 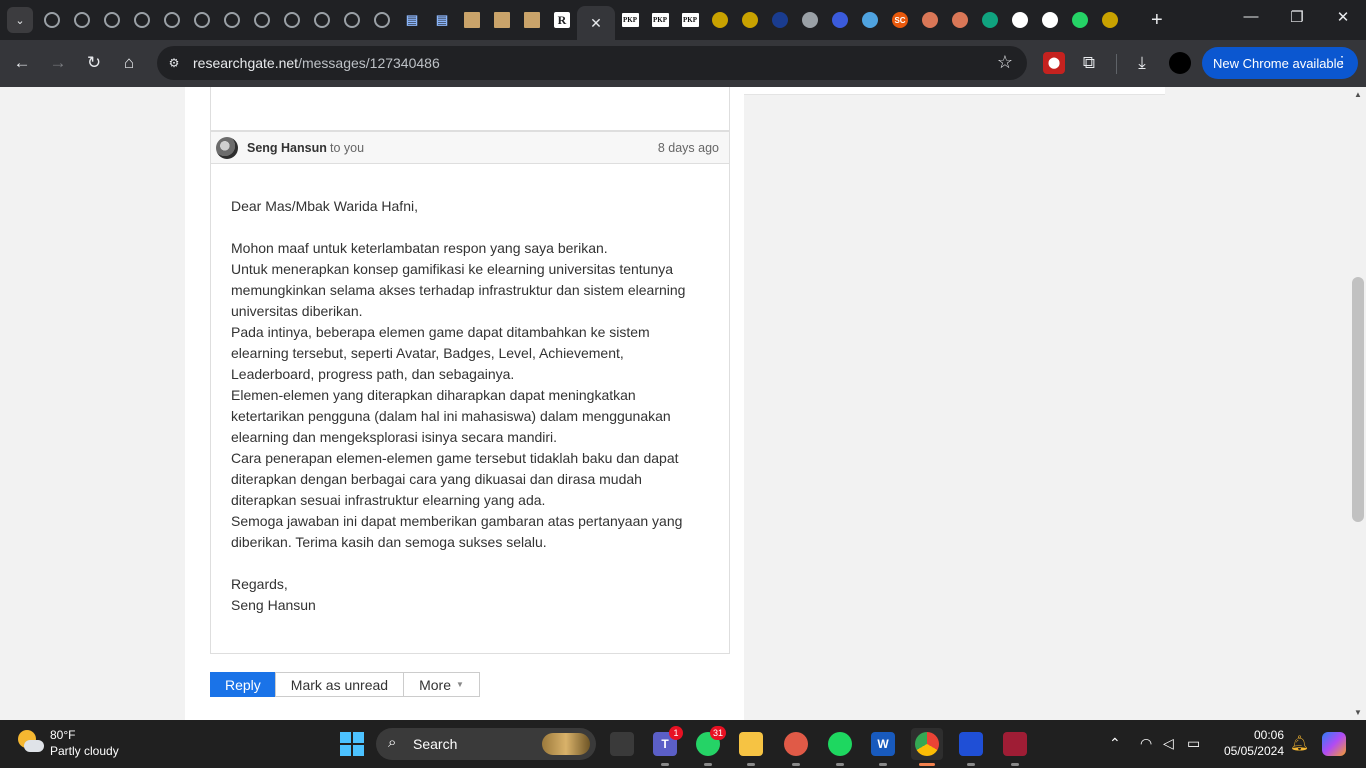 I want to click on battery-icon: ▭, so click(x=1193, y=743).